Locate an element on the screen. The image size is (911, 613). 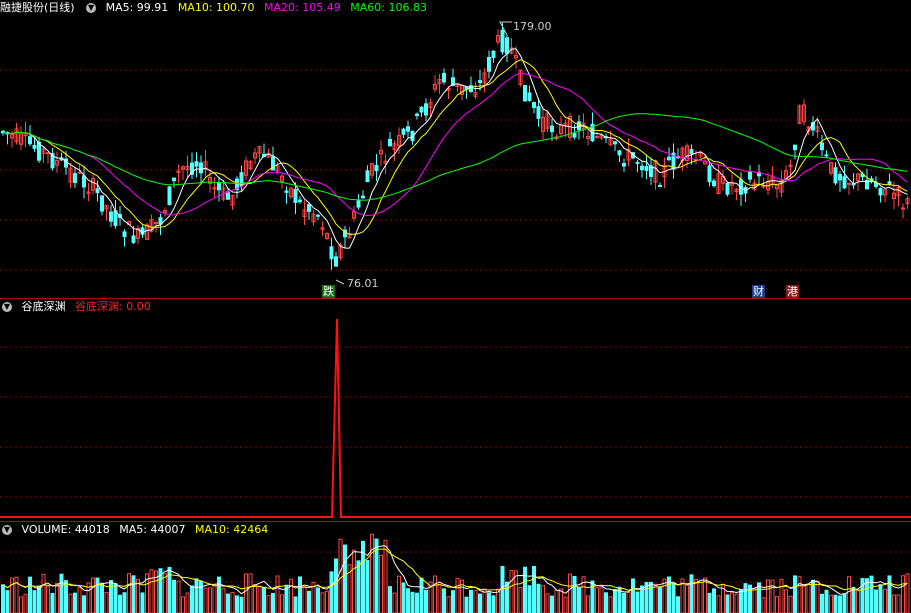
finance-tag: 财 is located at coordinates (758, 291).